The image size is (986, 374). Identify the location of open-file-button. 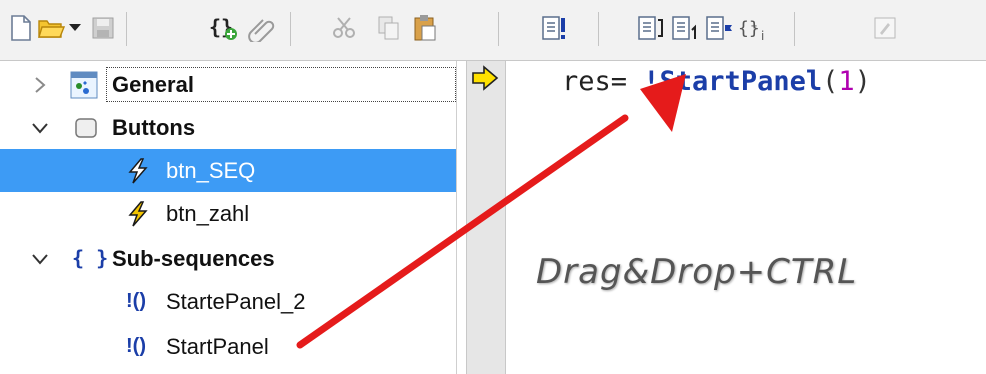
(51, 28).